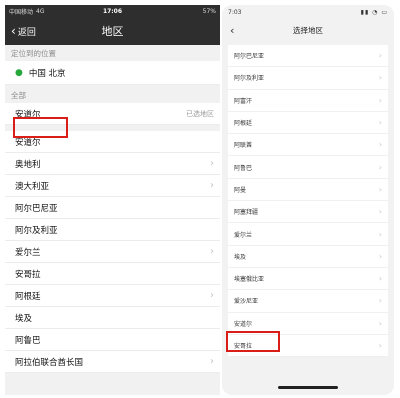 The image size is (400, 398). Describe the element at coordinates (374, 12) in the screenshot. I see `status-icons: ▮▮ ◔ ▭` at that location.